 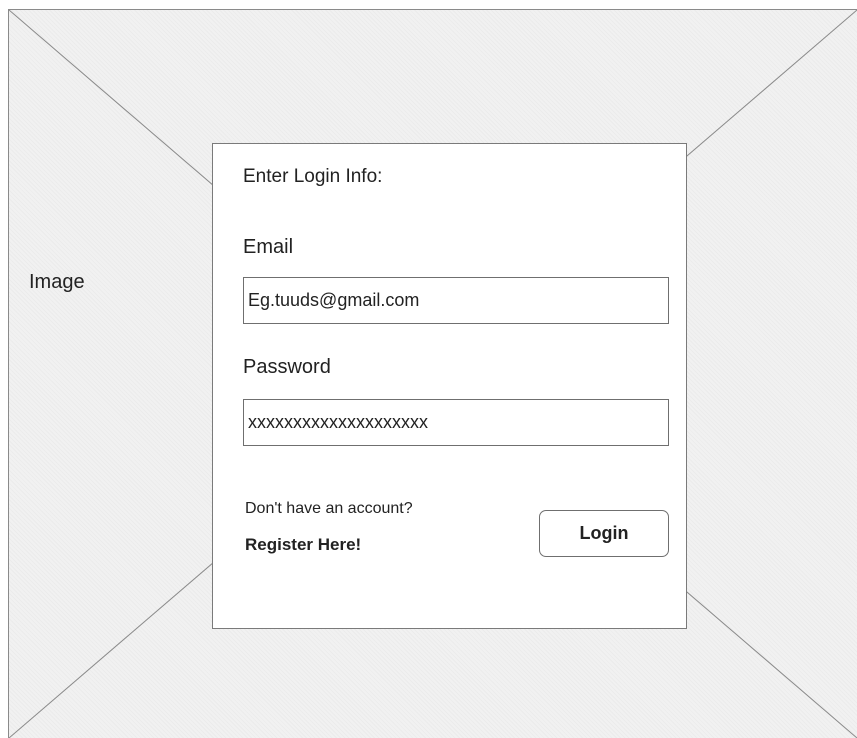 What do you see at coordinates (604, 533) in the screenshot?
I see `login-button: Login` at bounding box center [604, 533].